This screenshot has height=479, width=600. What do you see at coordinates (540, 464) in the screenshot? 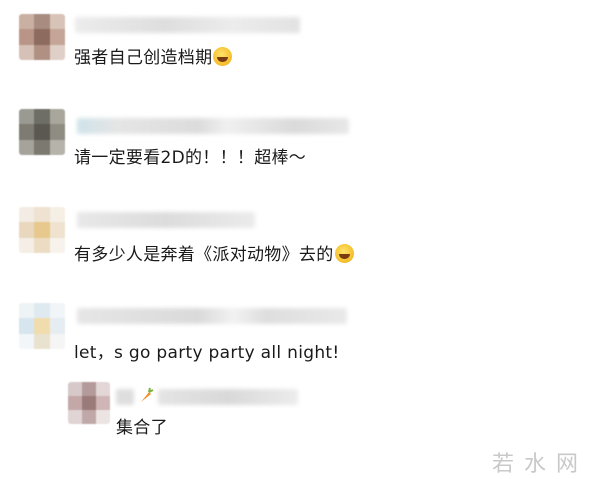
I see `watermark: 若水网` at bounding box center [540, 464].